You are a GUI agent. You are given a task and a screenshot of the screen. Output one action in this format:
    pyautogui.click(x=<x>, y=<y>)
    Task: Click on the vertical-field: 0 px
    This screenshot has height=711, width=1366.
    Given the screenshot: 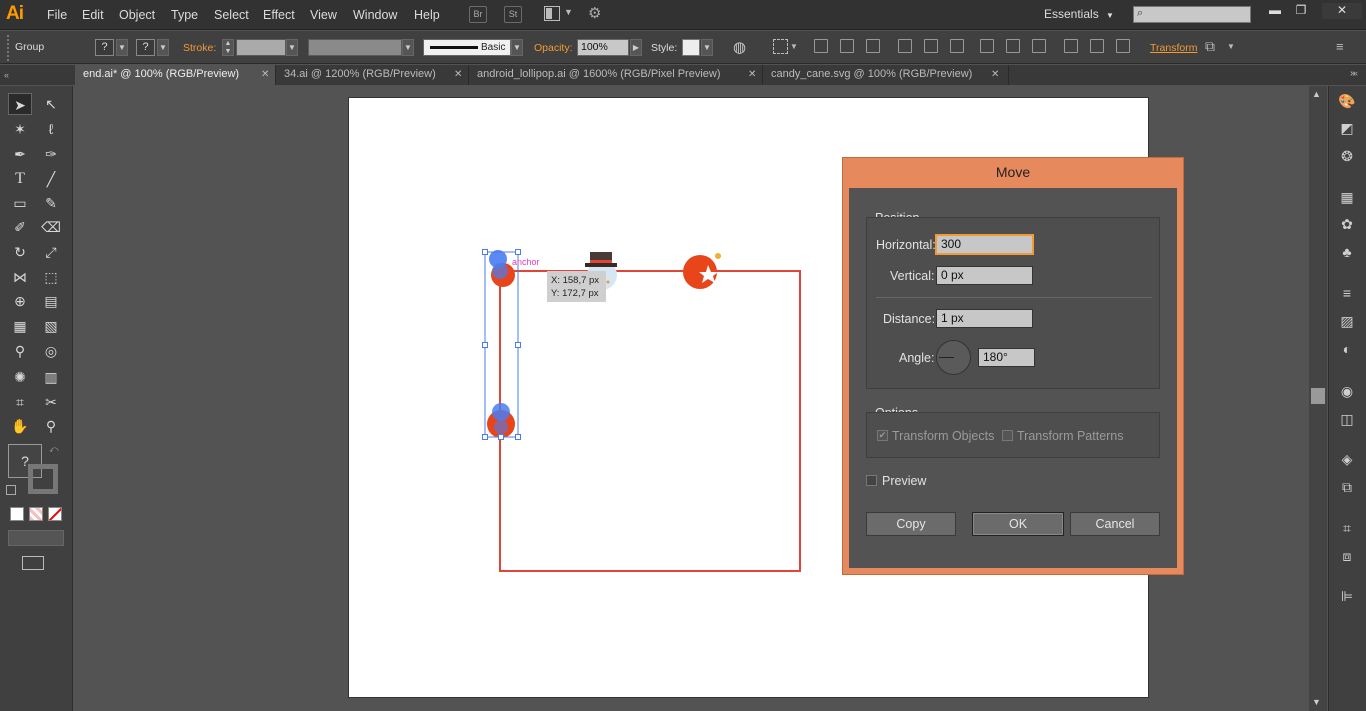 What is the action you would take?
    pyautogui.click(x=984, y=275)
    